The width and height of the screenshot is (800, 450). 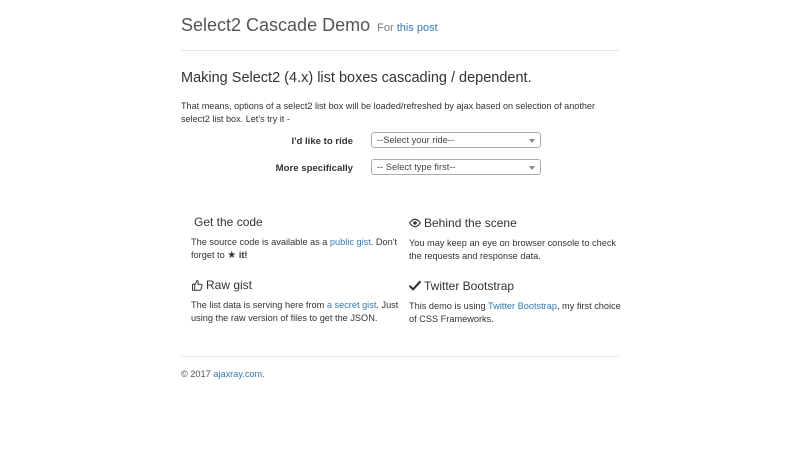 I want to click on behind-scene-title: Behind the scene, so click(x=470, y=223).